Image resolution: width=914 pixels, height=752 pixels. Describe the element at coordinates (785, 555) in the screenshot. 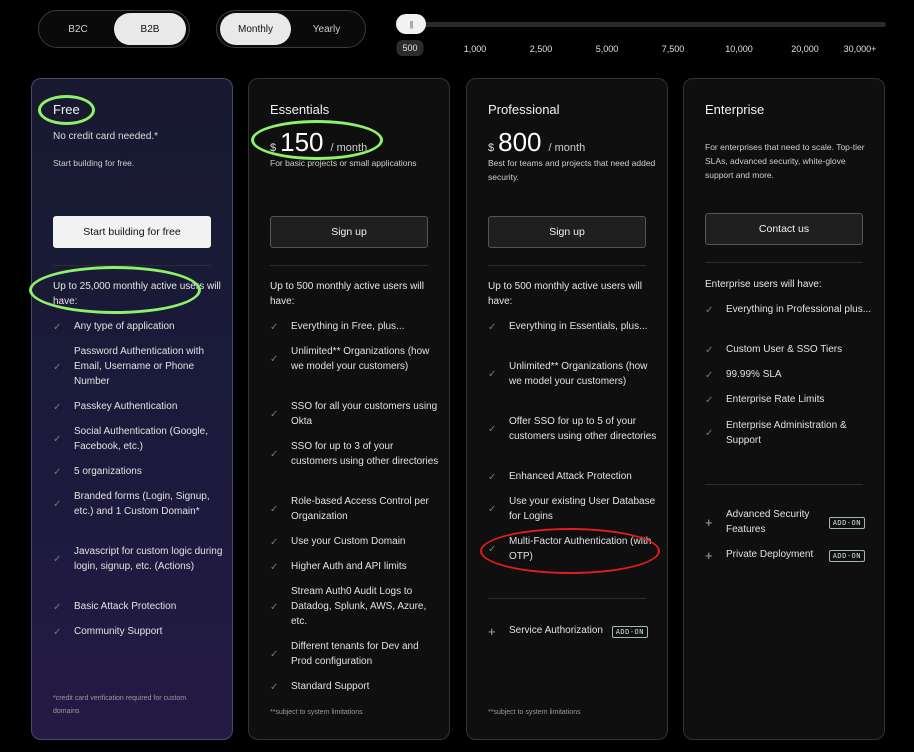

I see `addon-private-deployment: + Private Deployment ADD-ON` at that location.